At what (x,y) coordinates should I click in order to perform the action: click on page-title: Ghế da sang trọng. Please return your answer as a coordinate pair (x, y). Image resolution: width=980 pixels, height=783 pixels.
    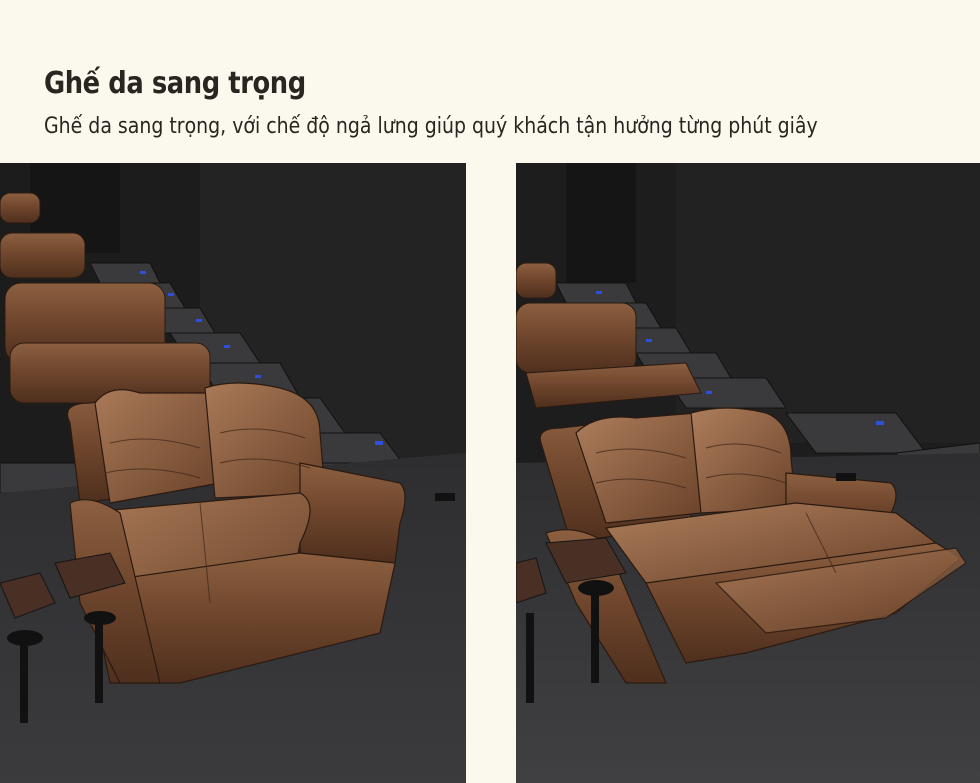
    Looking at the image, I should click on (175, 83).